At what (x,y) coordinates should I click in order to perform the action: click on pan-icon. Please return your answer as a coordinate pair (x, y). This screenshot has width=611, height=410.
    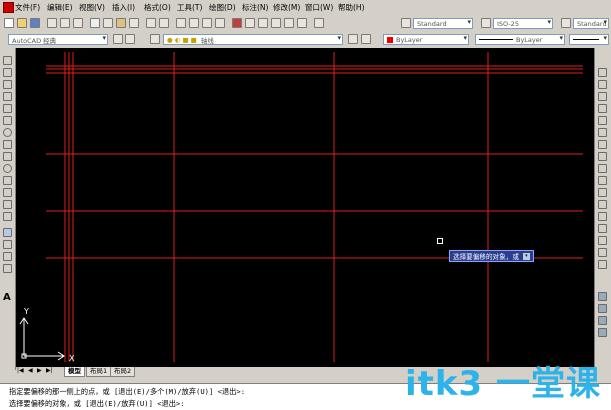
    Looking at the image, I should click on (181, 23).